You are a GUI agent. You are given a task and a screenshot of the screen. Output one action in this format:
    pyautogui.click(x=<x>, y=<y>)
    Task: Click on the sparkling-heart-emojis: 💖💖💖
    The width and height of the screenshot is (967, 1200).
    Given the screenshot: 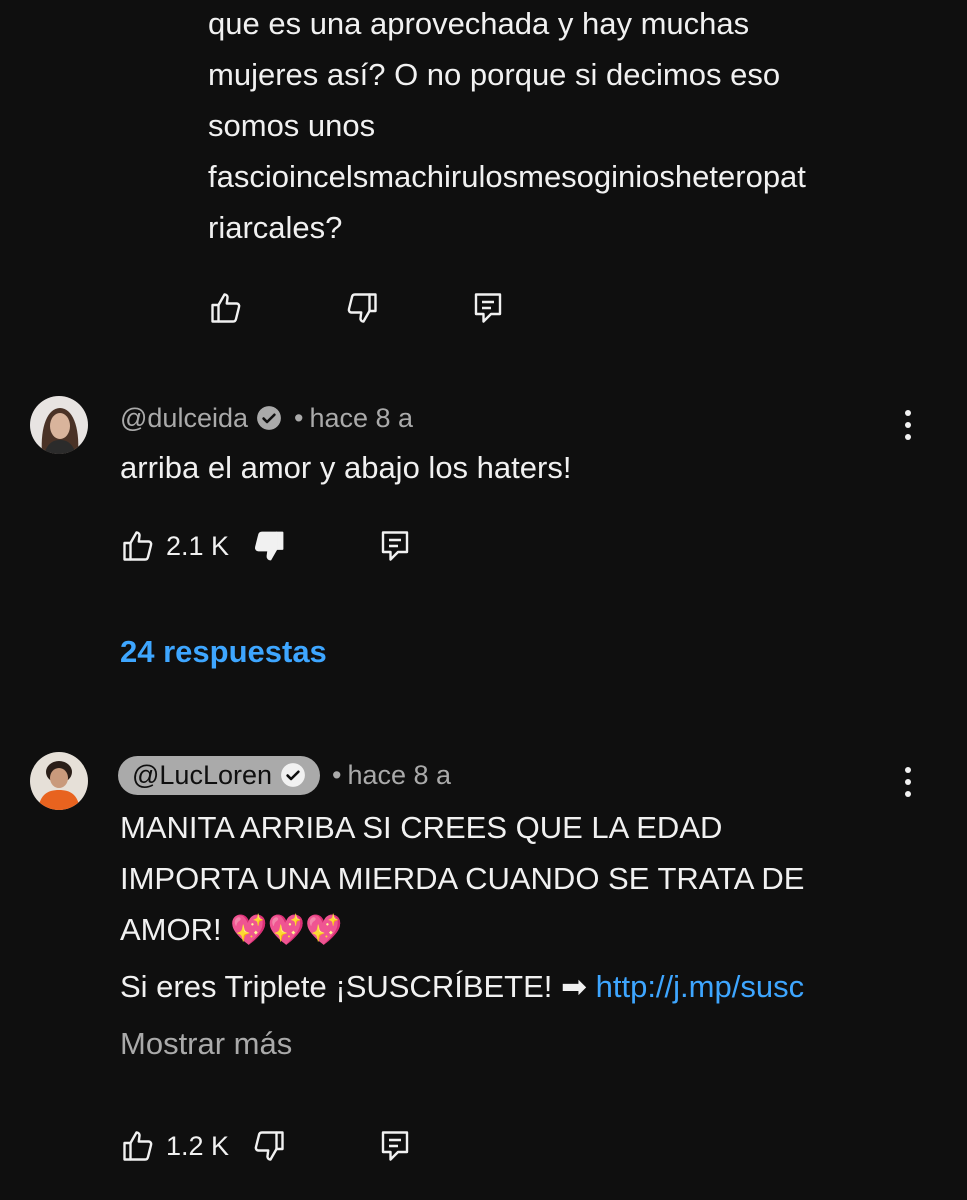 What is the action you would take?
    pyautogui.click(x=286, y=930)
    